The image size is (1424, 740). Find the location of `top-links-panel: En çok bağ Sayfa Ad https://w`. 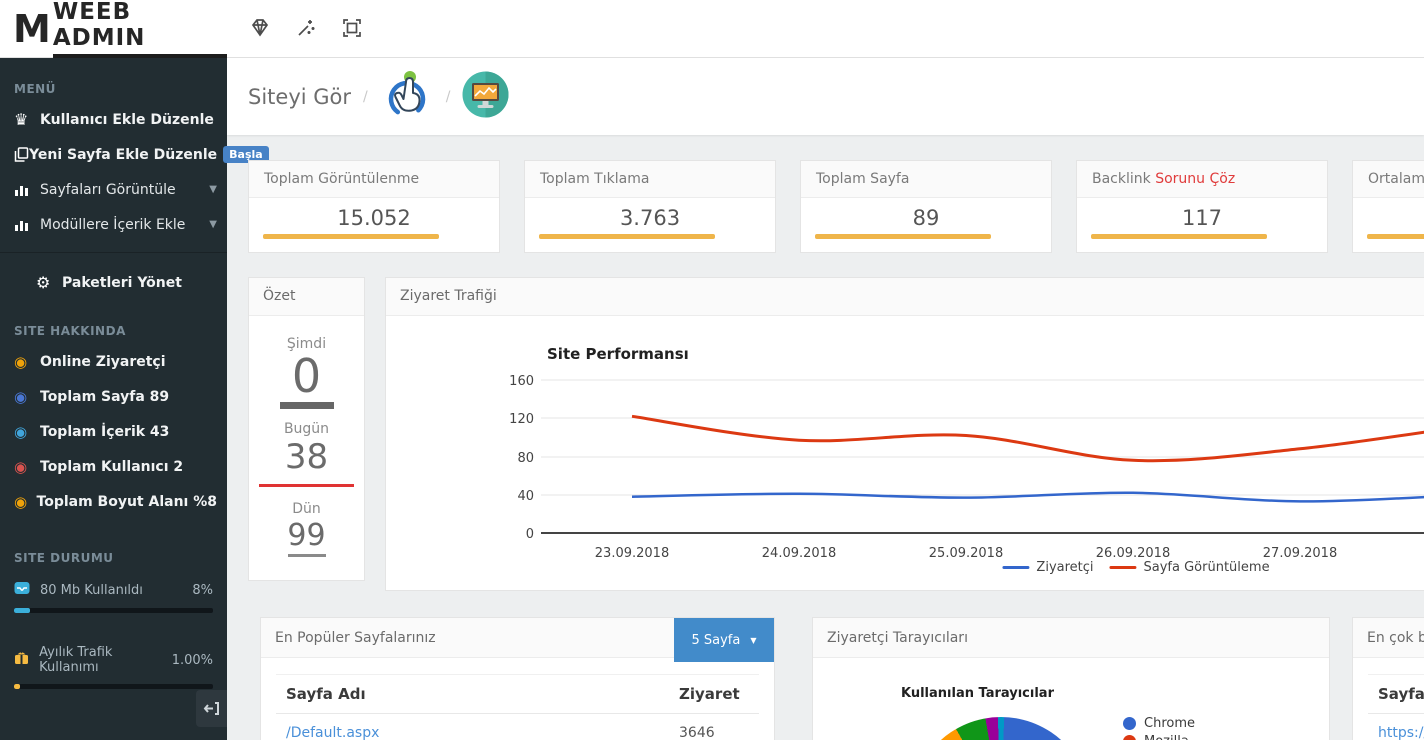

top-links-panel: En çok bağ Sayfa Ad https://w is located at coordinates (1388, 678).